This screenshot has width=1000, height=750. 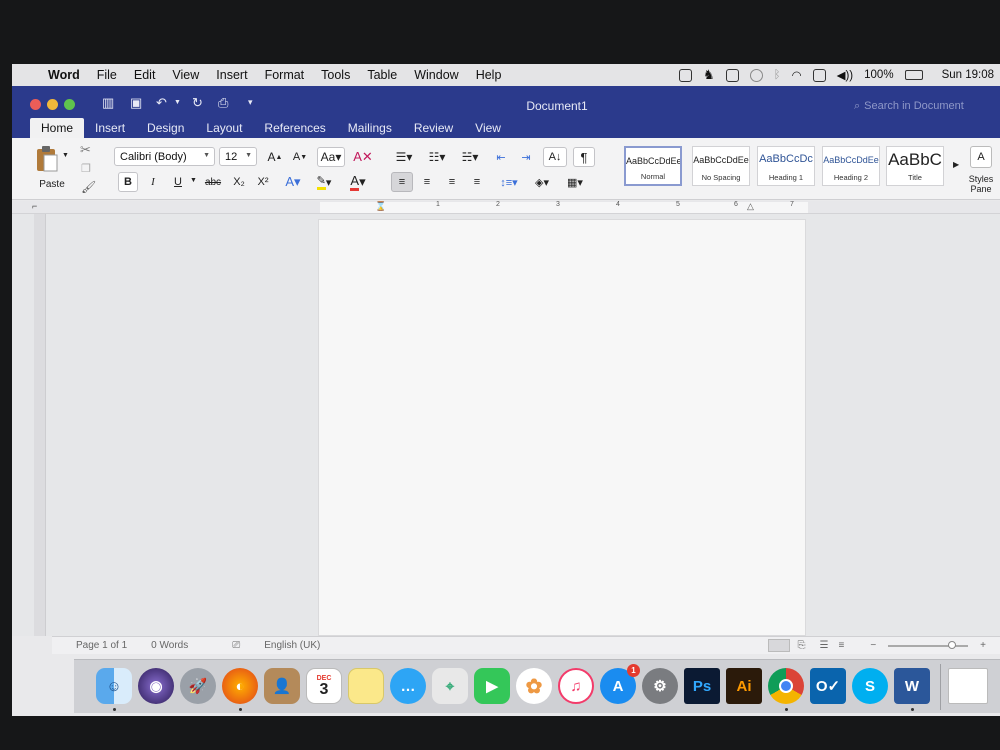 I want to click on recent-document-icon, so click(x=968, y=686).